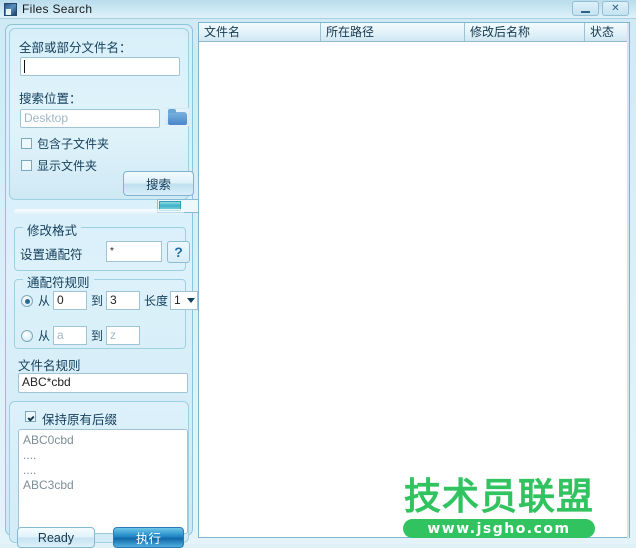 The height and width of the screenshot is (548, 636). What do you see at coordinates (56, 537) in the screenshot?
I see `status-button: Ready` at bounding box center [56, 537].